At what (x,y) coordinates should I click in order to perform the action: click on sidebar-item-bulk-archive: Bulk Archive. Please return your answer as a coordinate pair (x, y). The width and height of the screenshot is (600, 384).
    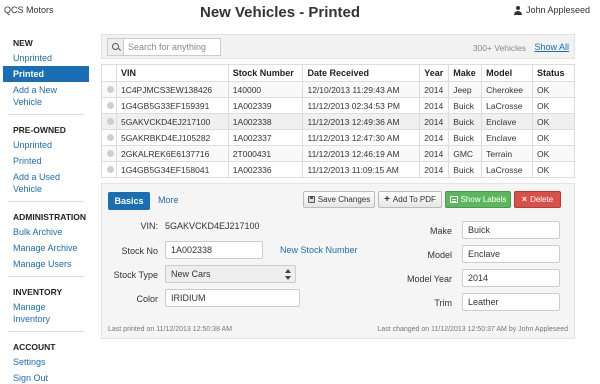
    Looking at the image, I should click on (46, 232).